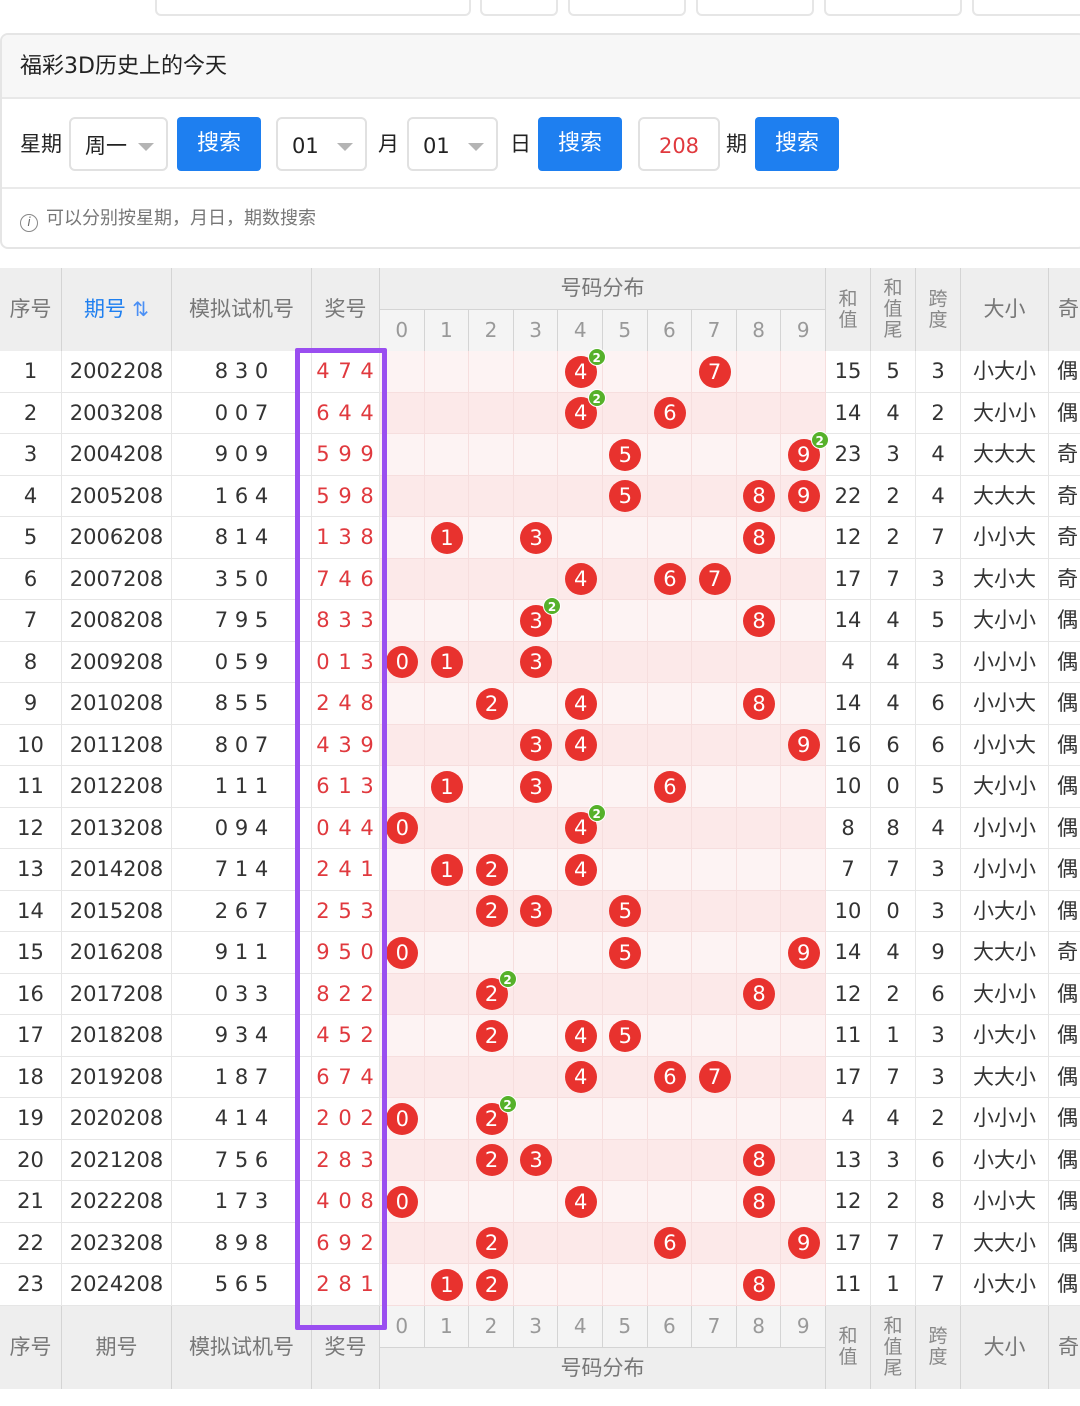  I want to click on cell-index: 12, so click(31, 828).